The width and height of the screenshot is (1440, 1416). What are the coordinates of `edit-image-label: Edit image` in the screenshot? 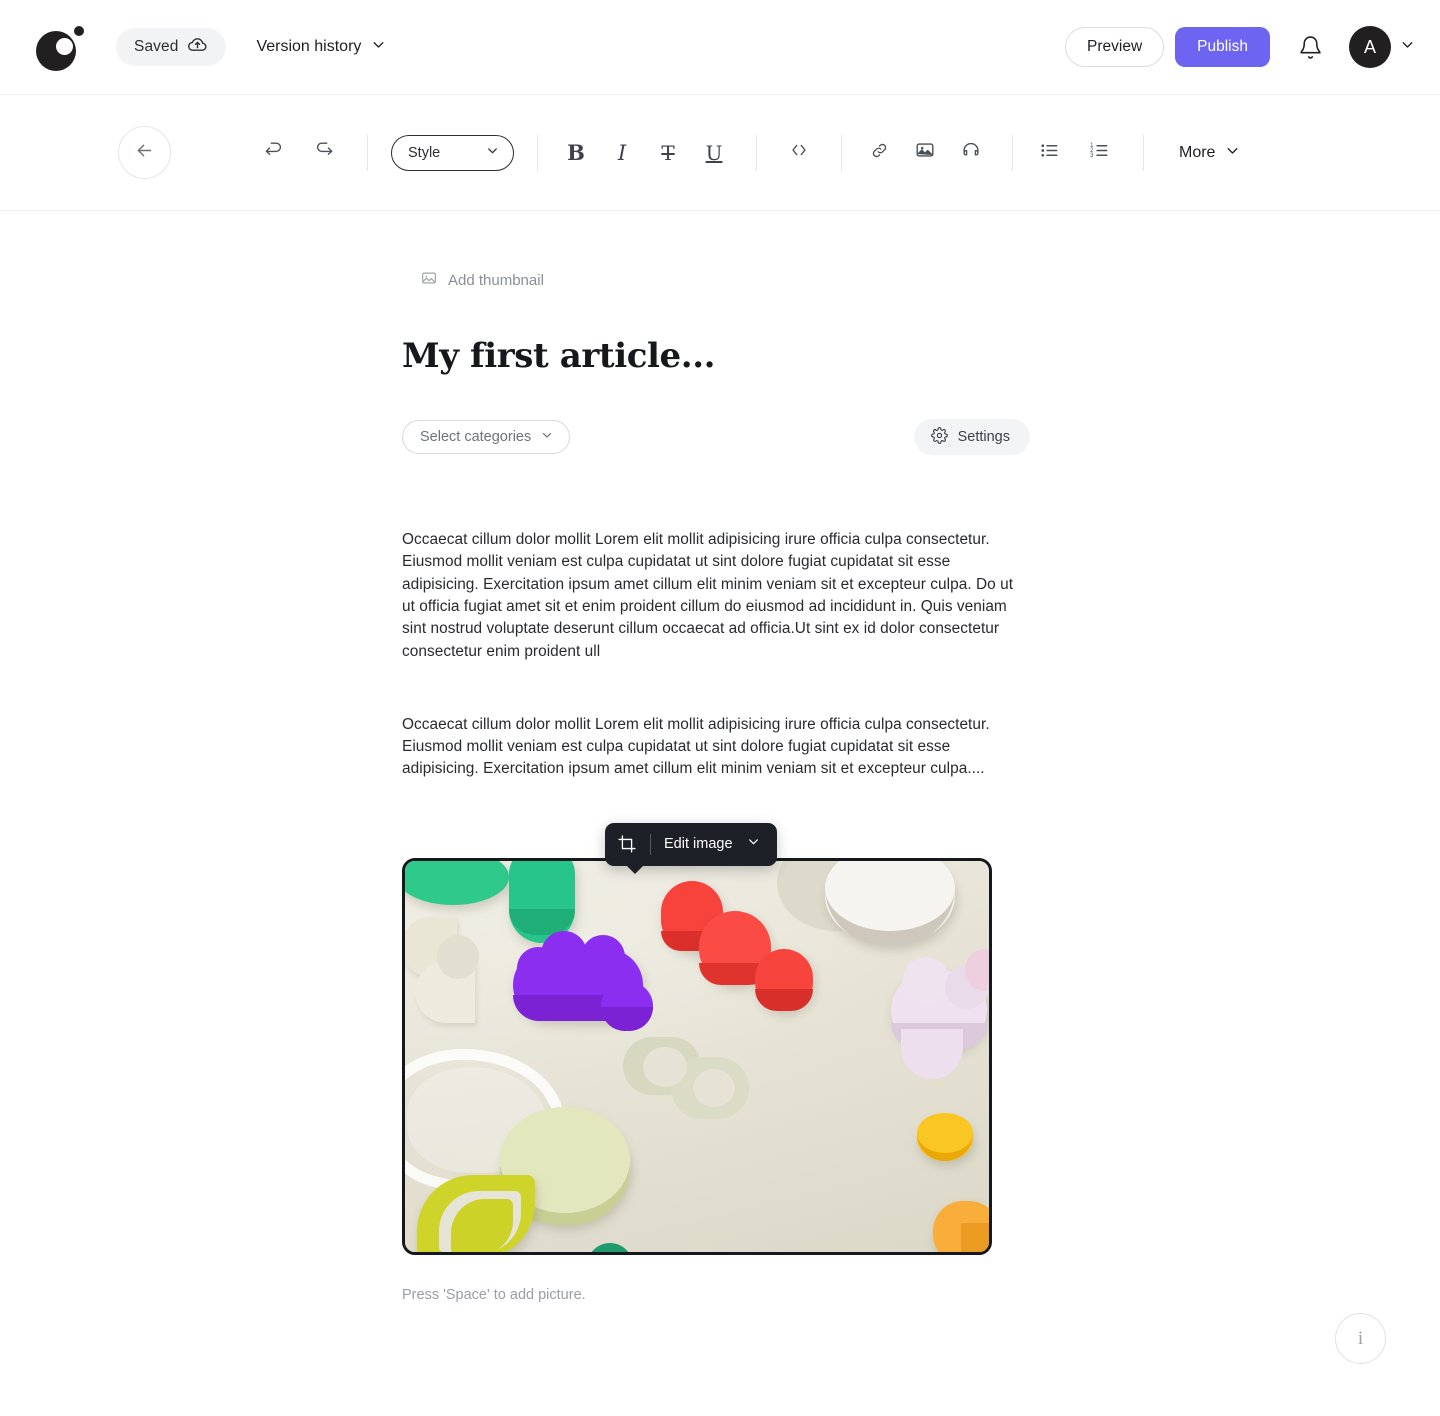 It's located at (698, 844).